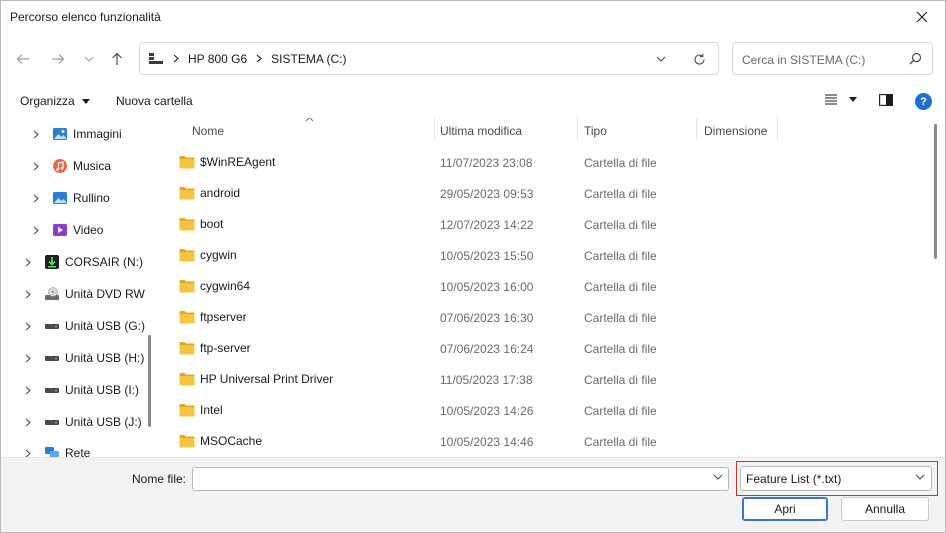  I want to click on column-header-modified: Ultima modifica, so click(507, 131).